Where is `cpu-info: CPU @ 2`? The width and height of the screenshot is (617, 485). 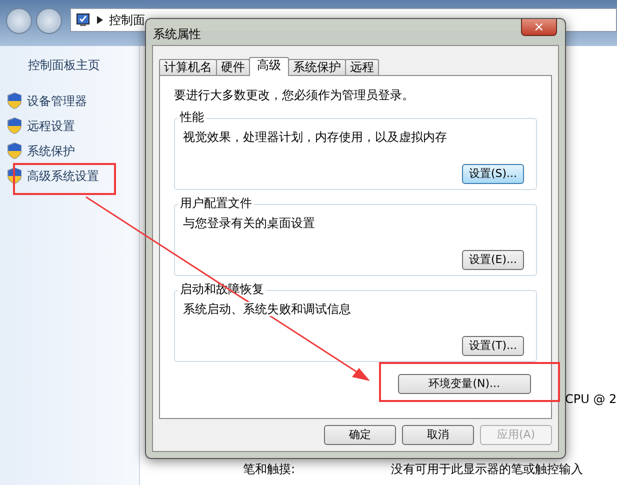 cpu-info: CPU @ 2 is located at coordinates (591, 399).